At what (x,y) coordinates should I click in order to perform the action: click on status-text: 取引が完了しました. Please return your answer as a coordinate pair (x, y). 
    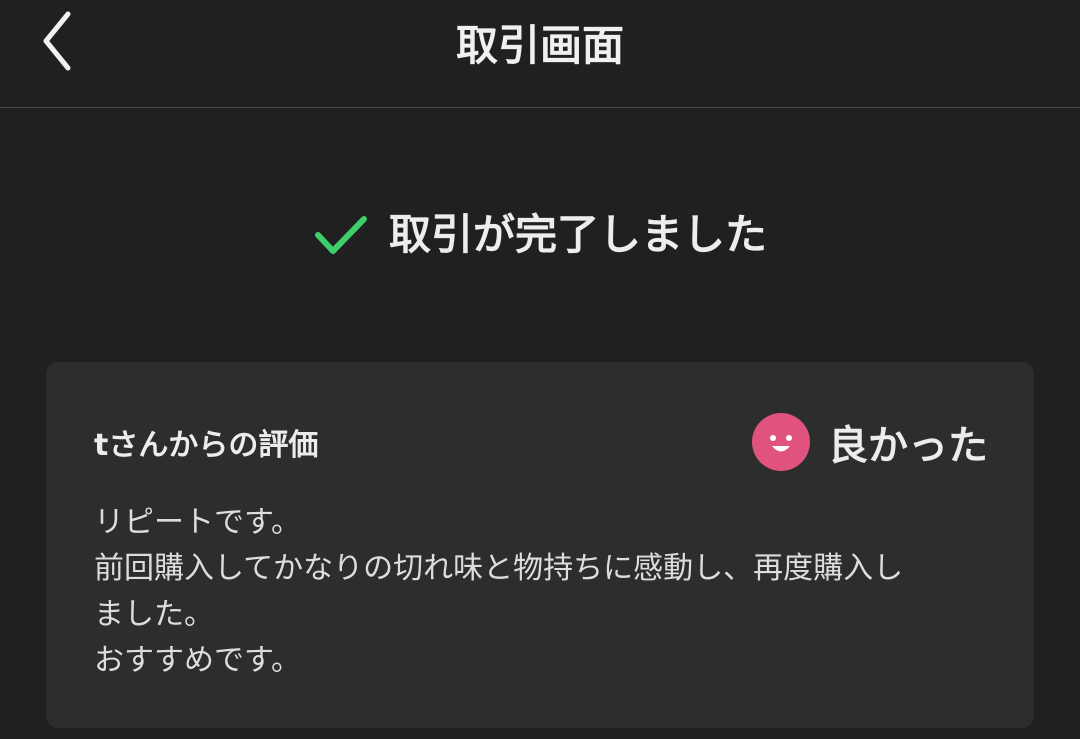
    Looking at the image, I should click on (577, 234).